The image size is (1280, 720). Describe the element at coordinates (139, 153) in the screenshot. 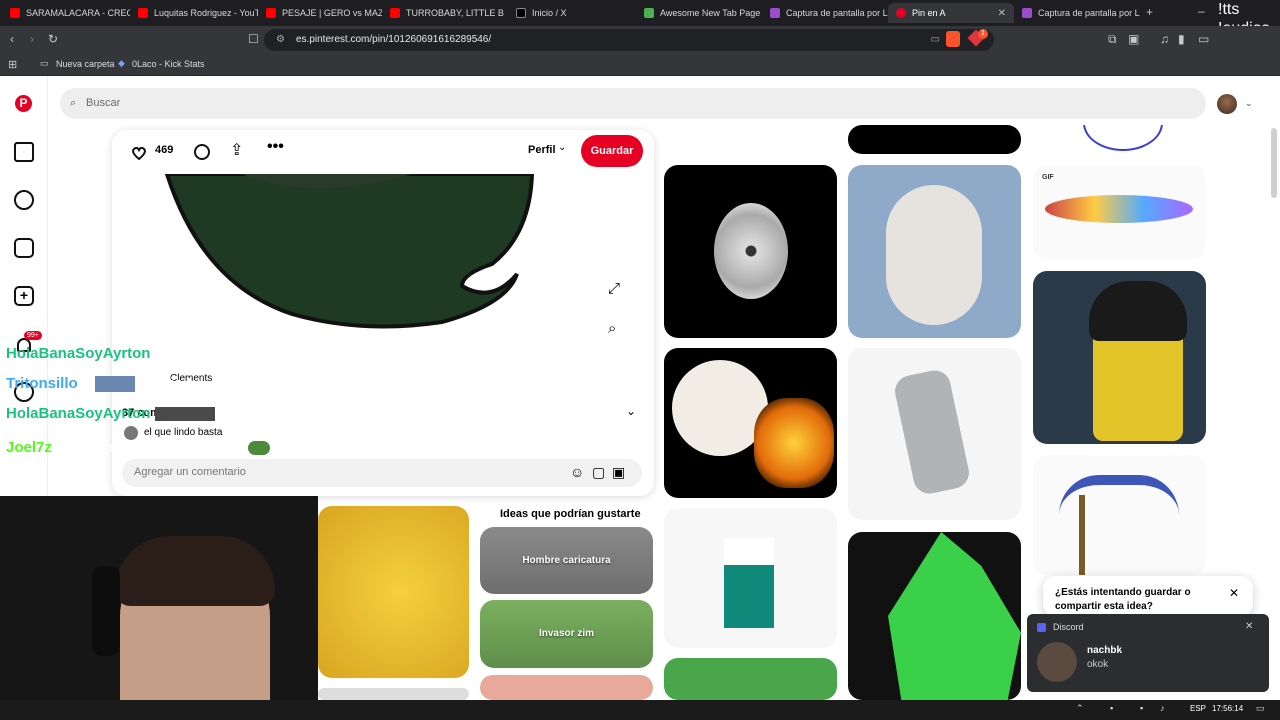

I see `heart-icon` at that location.